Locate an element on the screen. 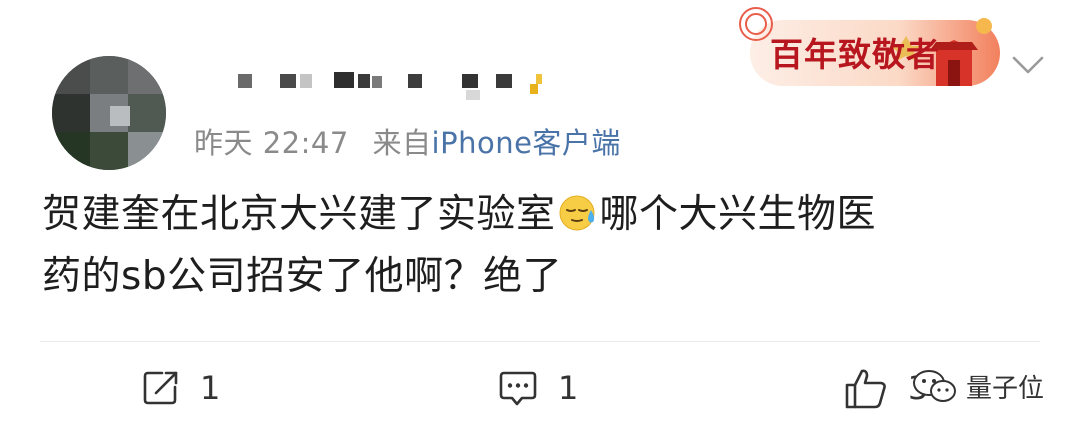 The height and width of the screenshot is (434, 1080). repost-icon is located at coordinates (160, 388).